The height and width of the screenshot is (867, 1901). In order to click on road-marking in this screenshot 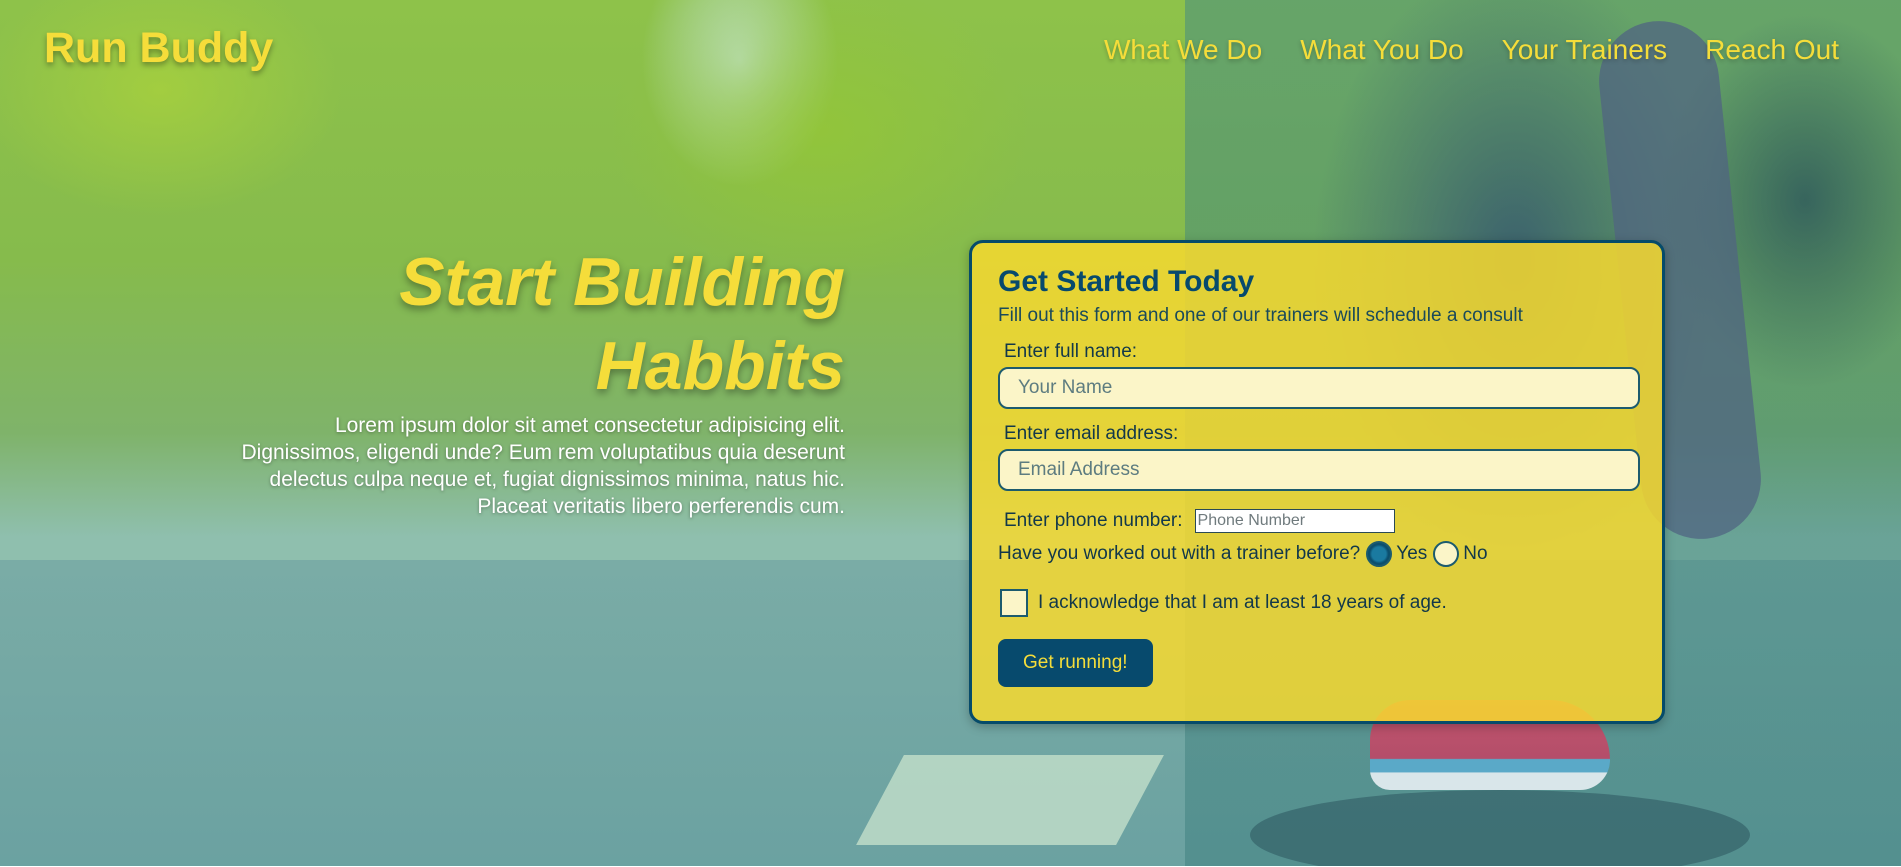, I will do `click(1010, 800)`.